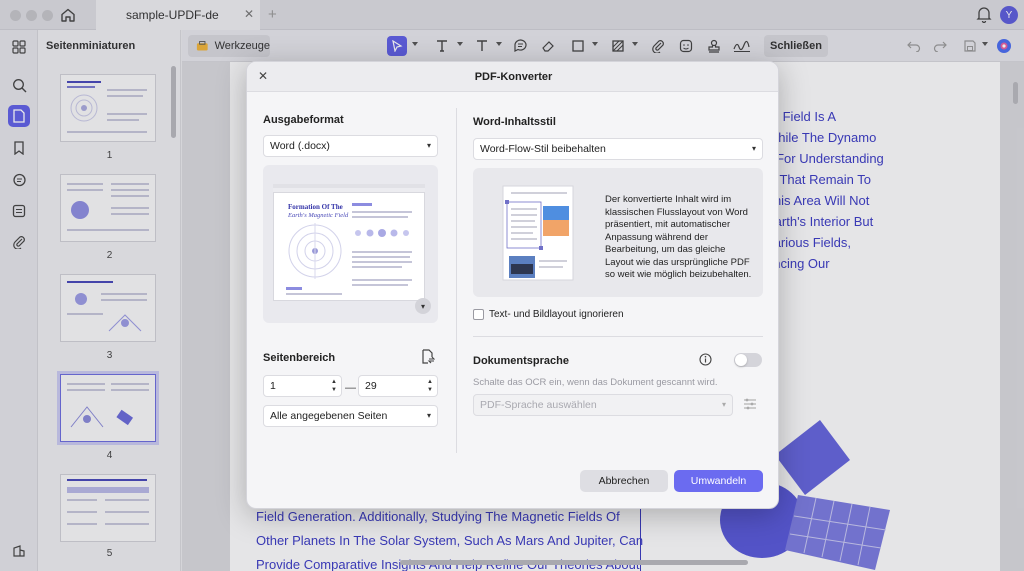 Image resolution: width=1024 pixels, height=571 pixels. I want to click on preview-expand-icon: ▾, so click(423, 306).